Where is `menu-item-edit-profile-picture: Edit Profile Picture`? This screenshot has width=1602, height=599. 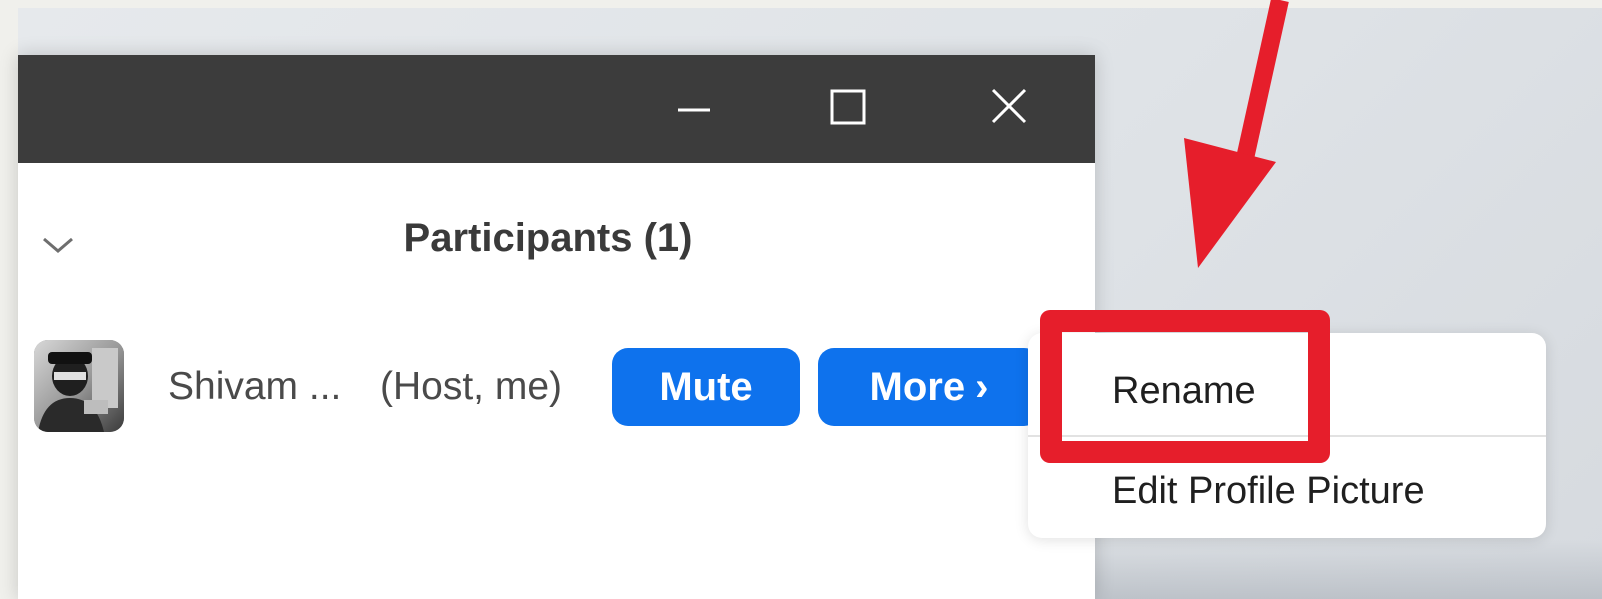 menu-item-edit-profile-picture: Edit Profile Picture is located at coordinates (1287, 491).